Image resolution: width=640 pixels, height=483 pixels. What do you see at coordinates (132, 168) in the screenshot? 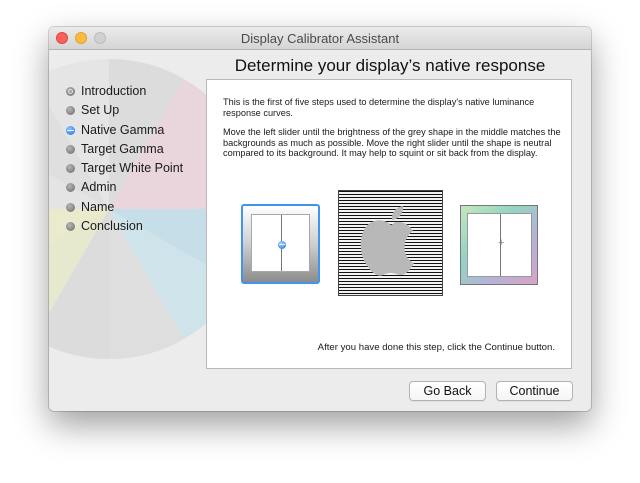
I see `step-label: Target White Point` at bounding box center [132, 168].